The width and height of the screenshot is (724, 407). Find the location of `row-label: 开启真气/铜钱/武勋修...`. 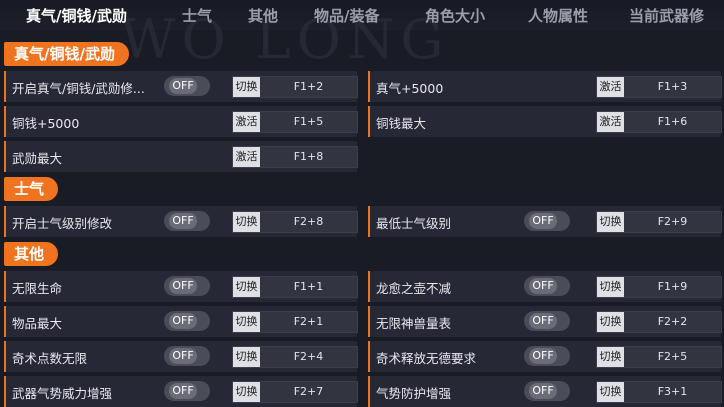

row-label: 开启真气/铜钱/武勋修... is located at coordinates (78, 88).